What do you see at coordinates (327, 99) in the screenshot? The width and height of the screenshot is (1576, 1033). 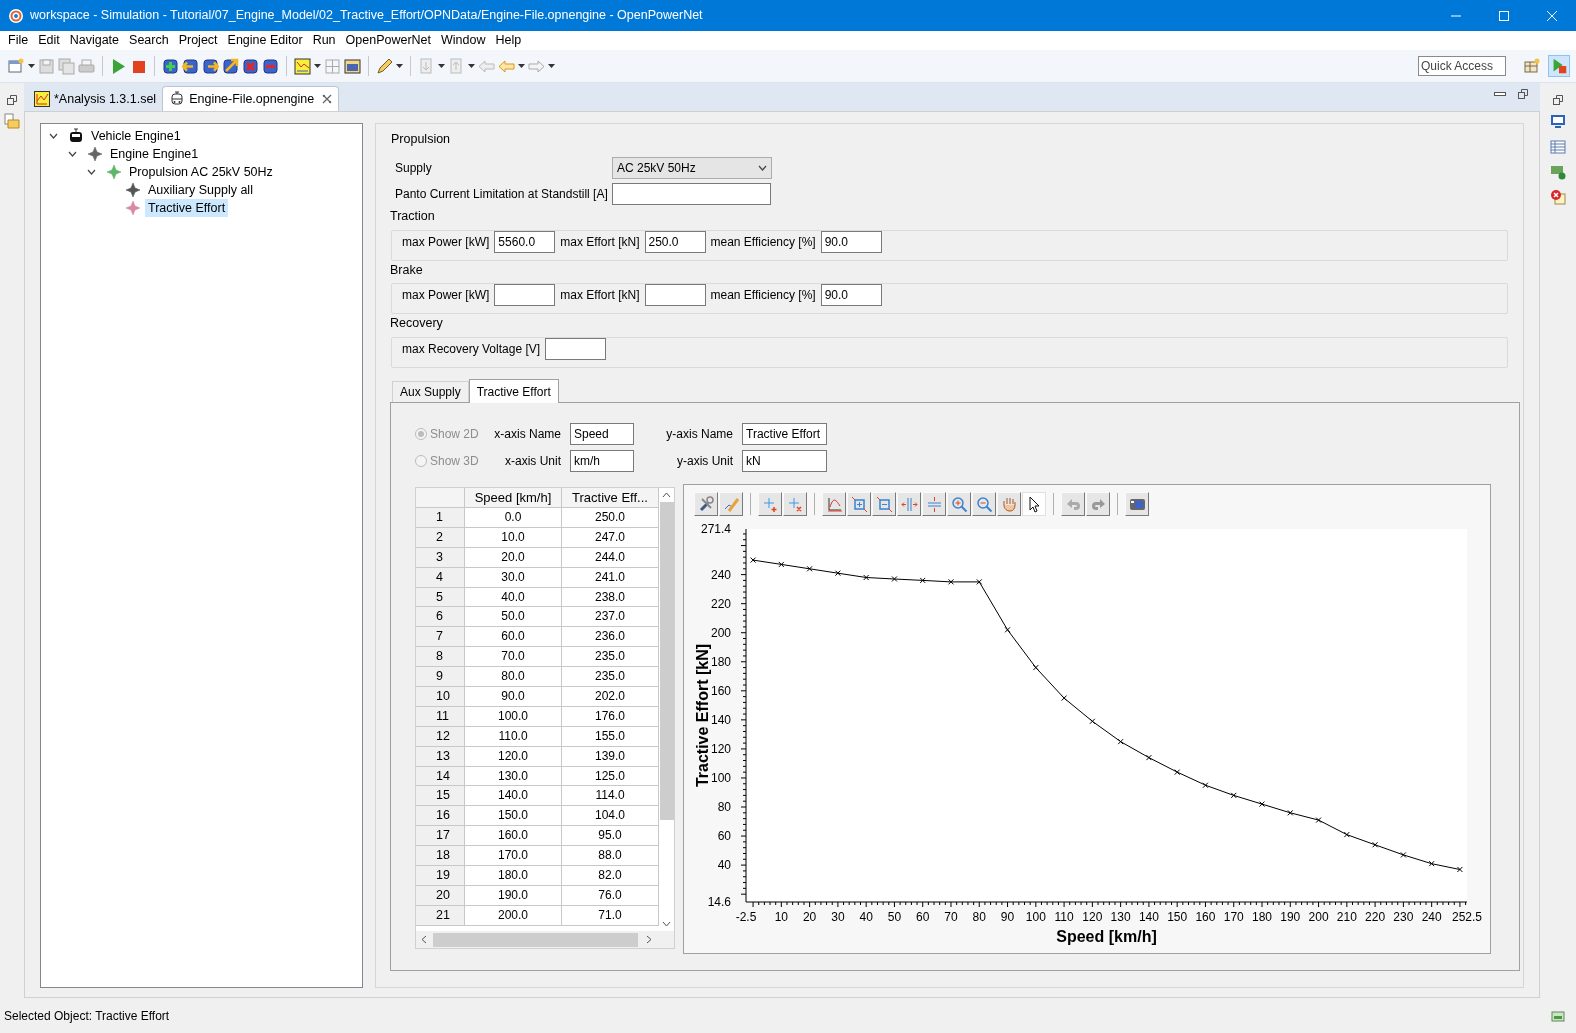 I see `close-icon` at bounding box center [327, 99].